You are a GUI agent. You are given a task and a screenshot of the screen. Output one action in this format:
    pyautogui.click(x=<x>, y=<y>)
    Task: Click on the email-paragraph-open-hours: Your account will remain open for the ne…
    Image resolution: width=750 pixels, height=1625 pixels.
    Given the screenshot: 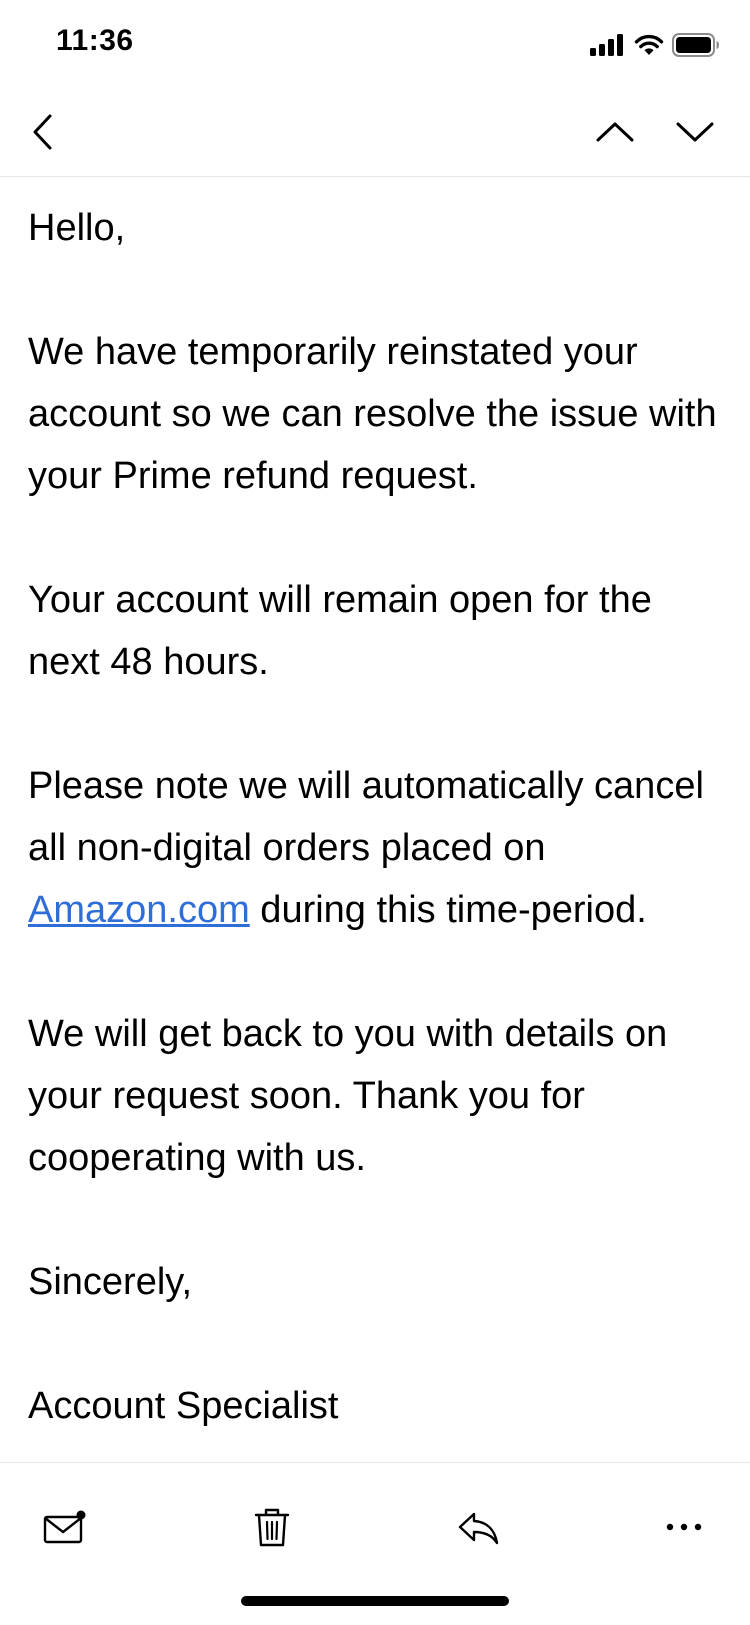 What is the action you would take?
    pyautogui.click(x=340, y=631)
    